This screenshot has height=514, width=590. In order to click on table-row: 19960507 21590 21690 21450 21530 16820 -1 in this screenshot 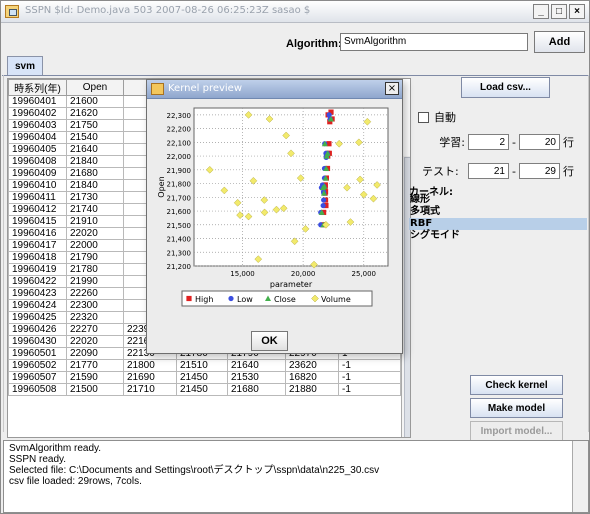, I will do `click(204, 377)`.